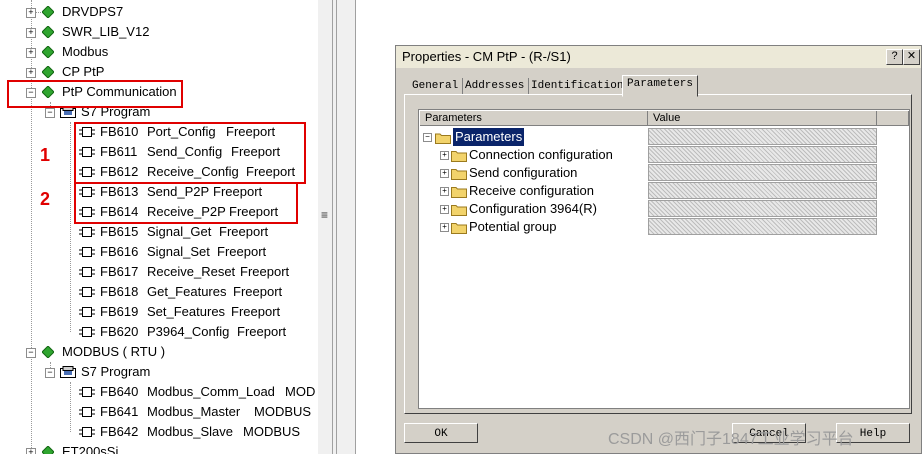 Image resolution: width=922 pixels, height=454 pixels. Describe the element at coordinates (541, 154) in the screenshot. I see `tree-row-label: Connection configuration` at that location.